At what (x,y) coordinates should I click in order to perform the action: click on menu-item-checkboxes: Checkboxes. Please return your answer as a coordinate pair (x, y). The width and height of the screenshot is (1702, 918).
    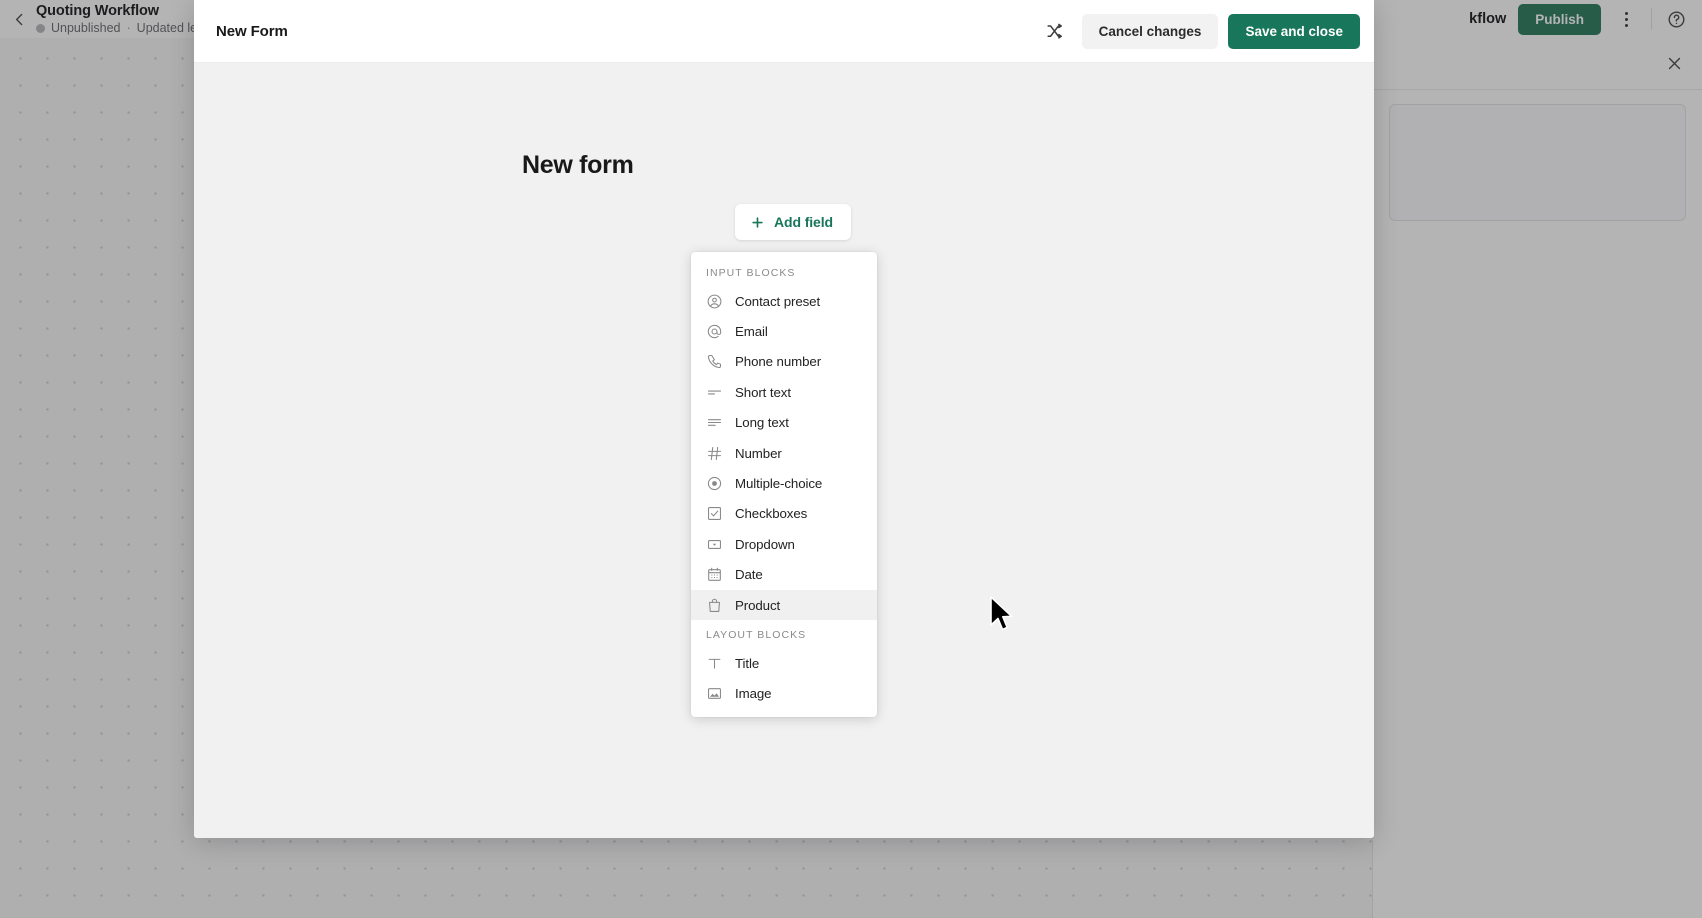
    Looking at the image, I should click on (784, 514).